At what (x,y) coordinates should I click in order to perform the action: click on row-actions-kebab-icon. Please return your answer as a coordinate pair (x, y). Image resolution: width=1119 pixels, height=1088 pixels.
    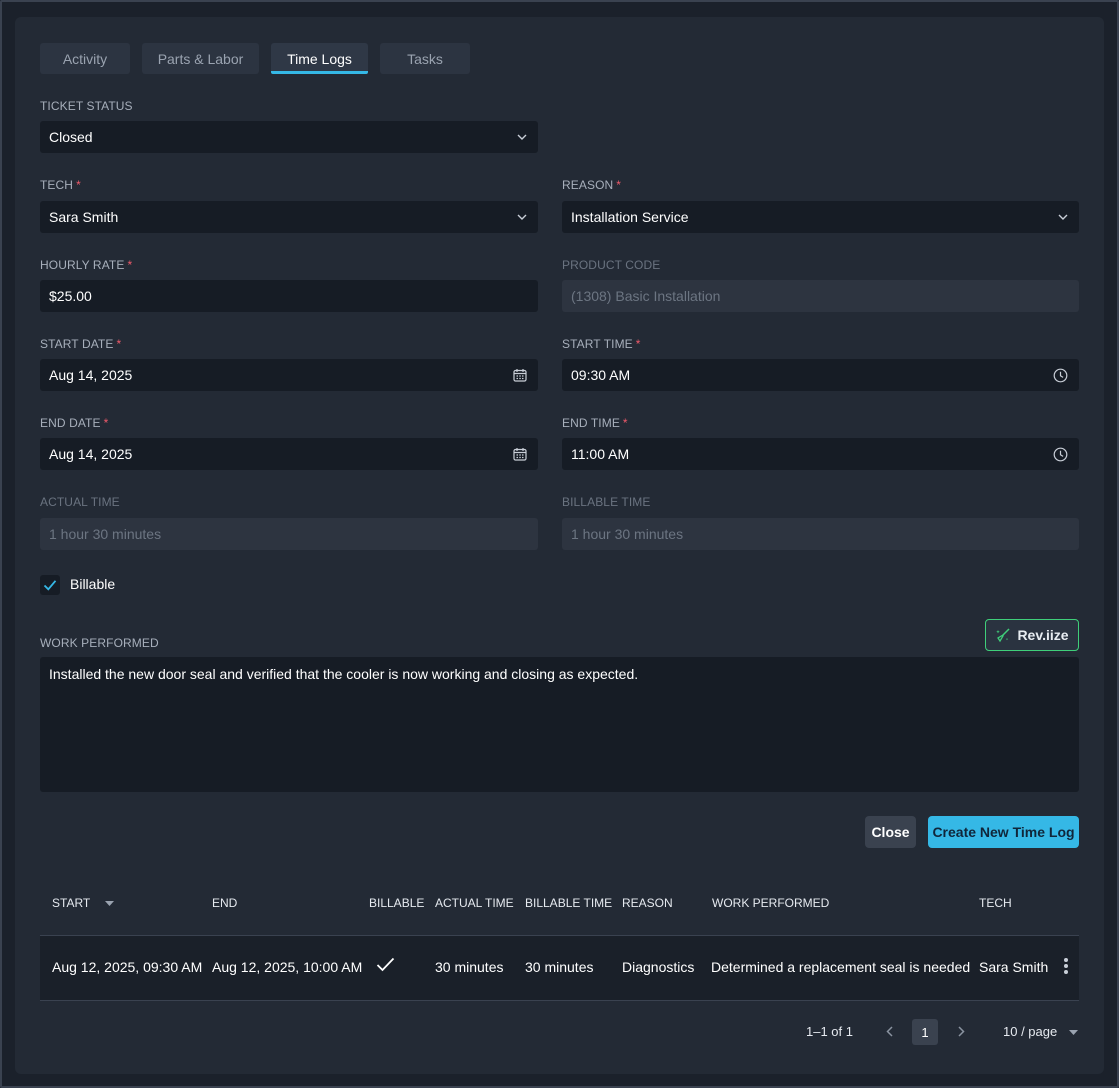
    Looking at the image, I should click on (1066, 968).